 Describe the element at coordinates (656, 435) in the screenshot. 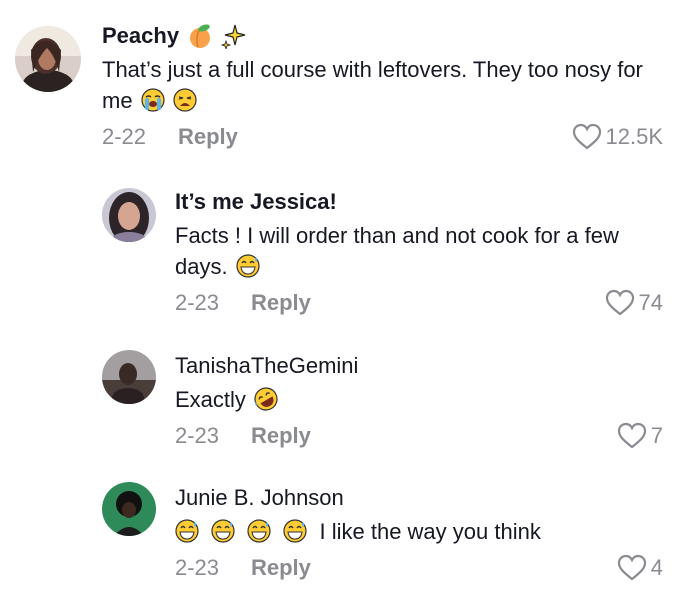

I see `like-count: 7` at that location.